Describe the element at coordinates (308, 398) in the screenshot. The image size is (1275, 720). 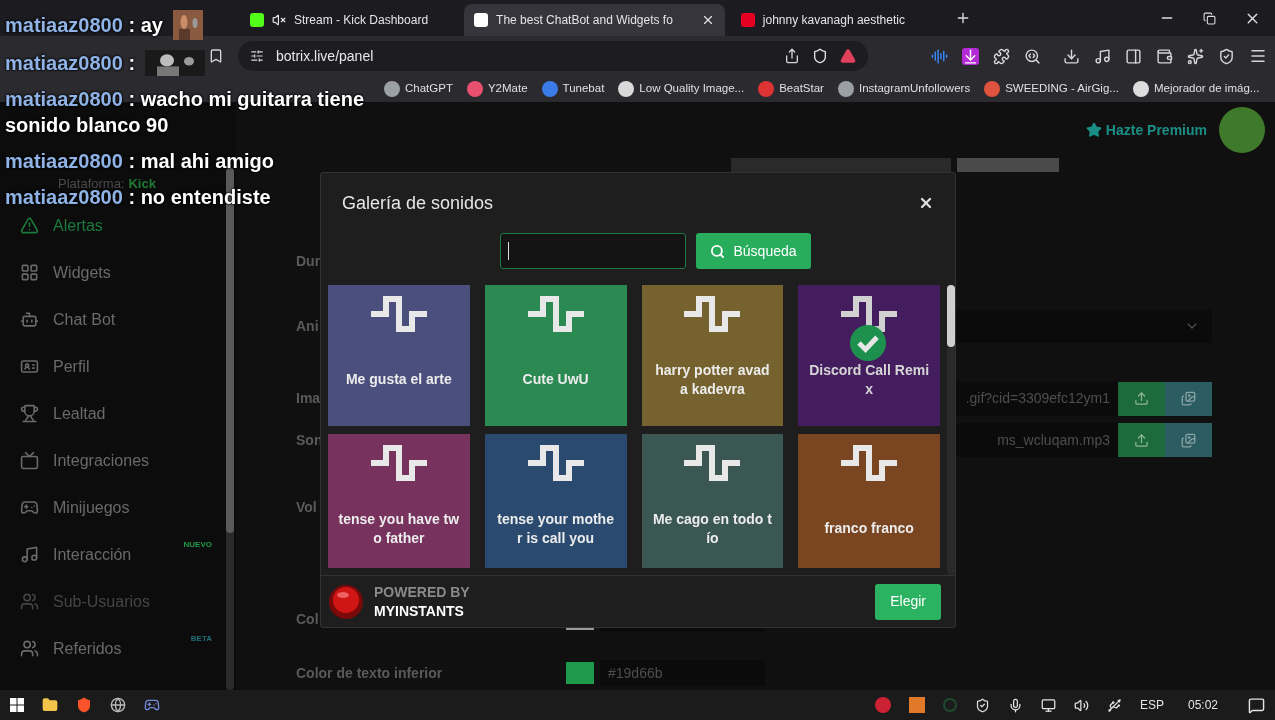
I see `field-label: Ima` at that location.